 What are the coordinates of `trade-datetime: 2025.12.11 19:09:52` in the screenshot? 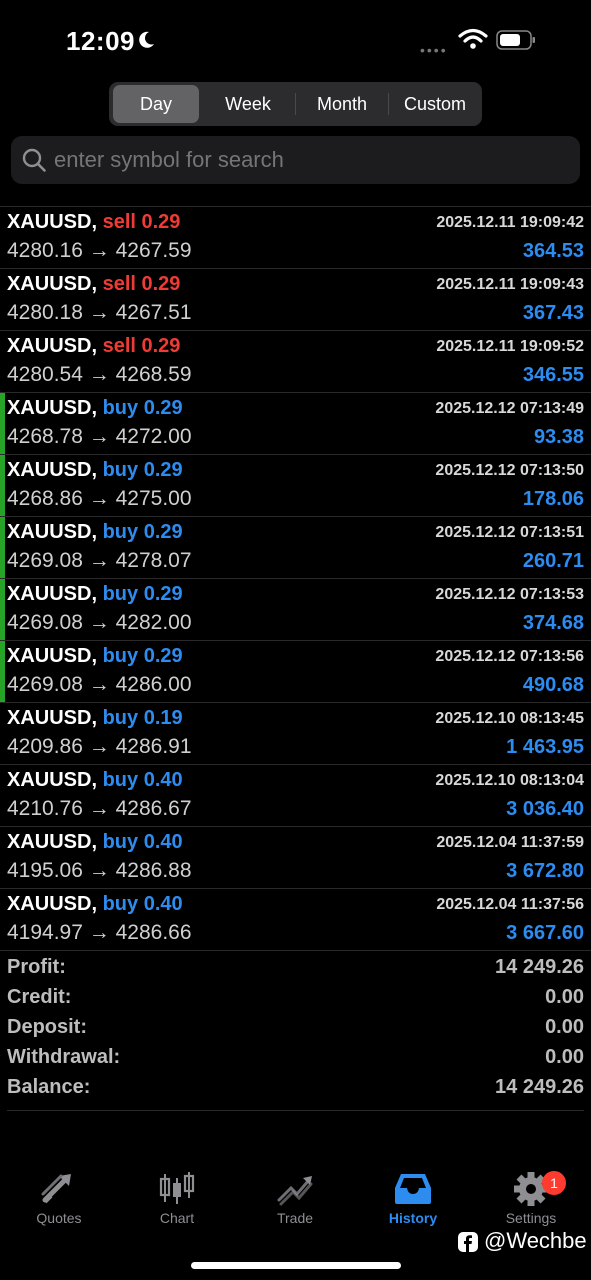 It's located at (510, 346).